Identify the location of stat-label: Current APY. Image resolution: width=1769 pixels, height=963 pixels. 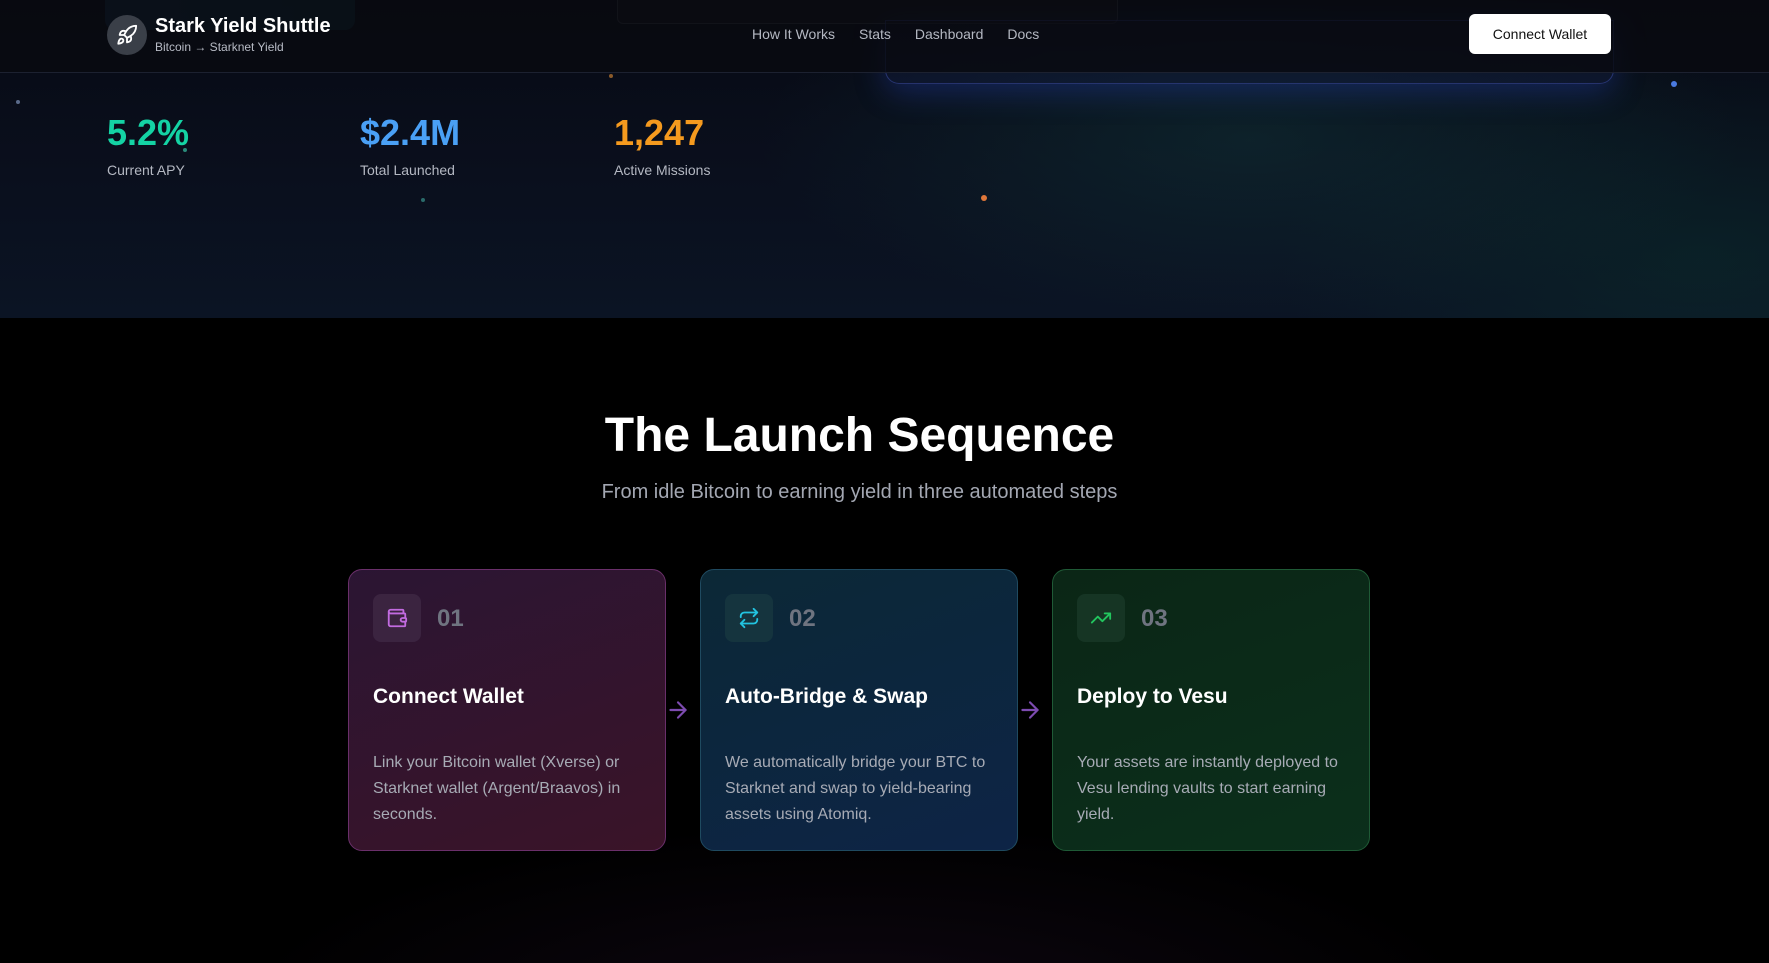
(146, 170).